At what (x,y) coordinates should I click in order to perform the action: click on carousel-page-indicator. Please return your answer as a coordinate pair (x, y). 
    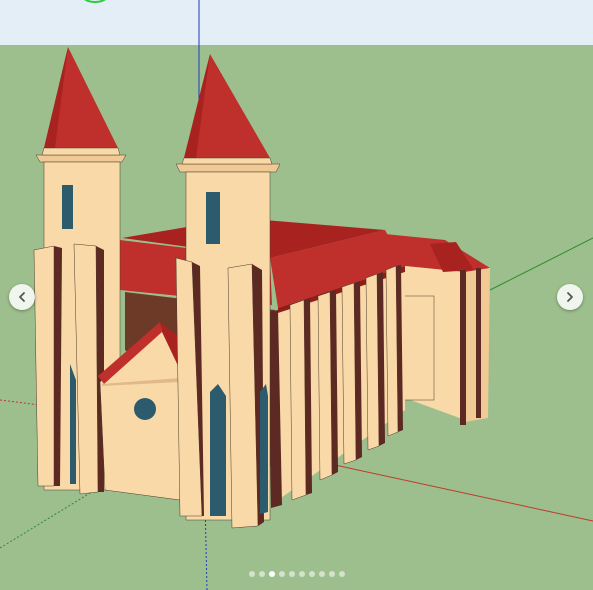
    Looking at the image, I should click on (296, 574).